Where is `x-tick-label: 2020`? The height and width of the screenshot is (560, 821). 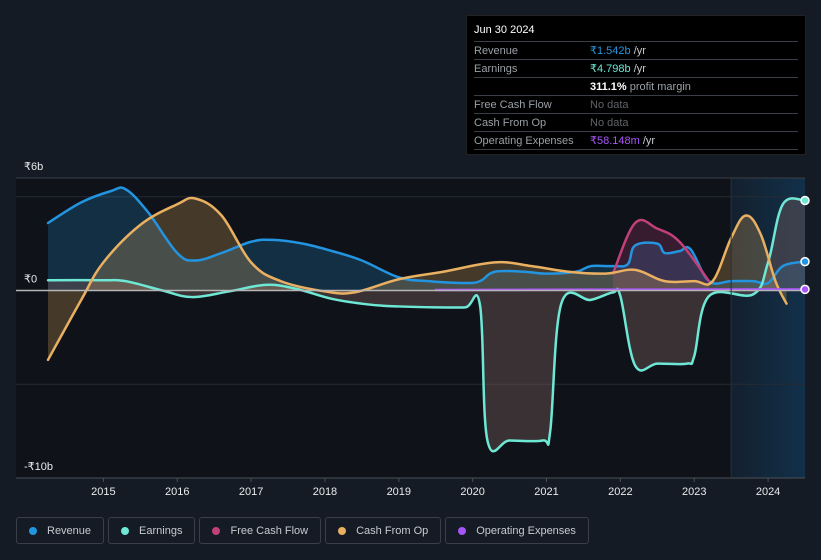
x-tick-label: 2020 is located at coordinates (472, 492).